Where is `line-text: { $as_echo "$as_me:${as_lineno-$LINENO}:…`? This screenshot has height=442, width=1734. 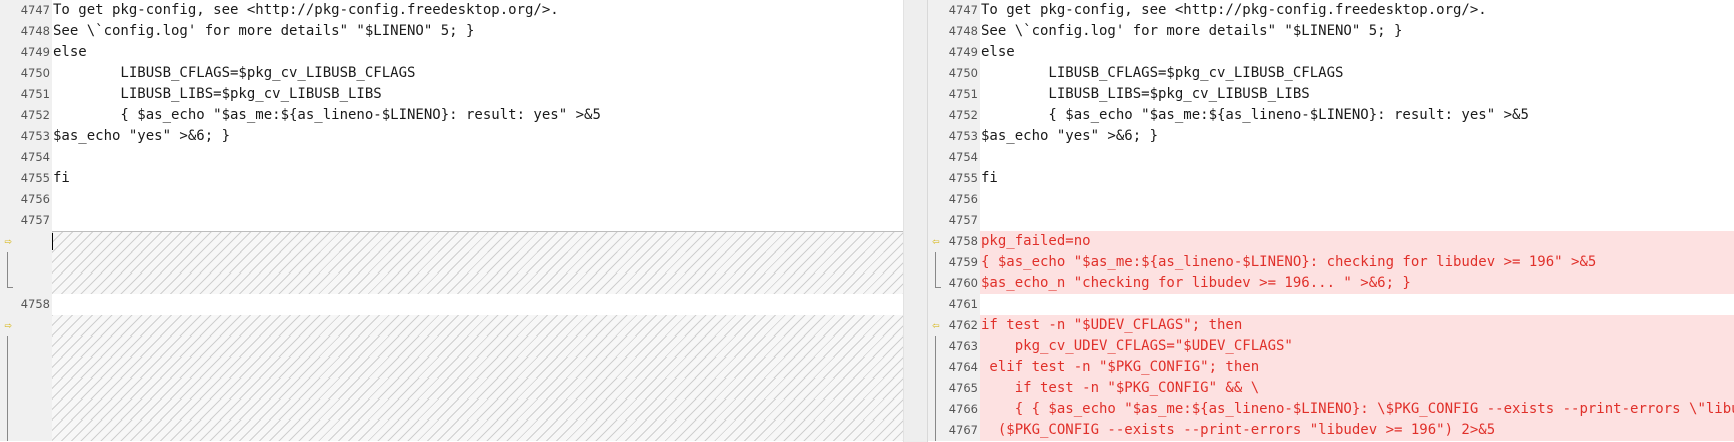 line-text: { $as_echo "$as_me:${as_lineno-$LINENO}:… is located at coordinates (327, 115).